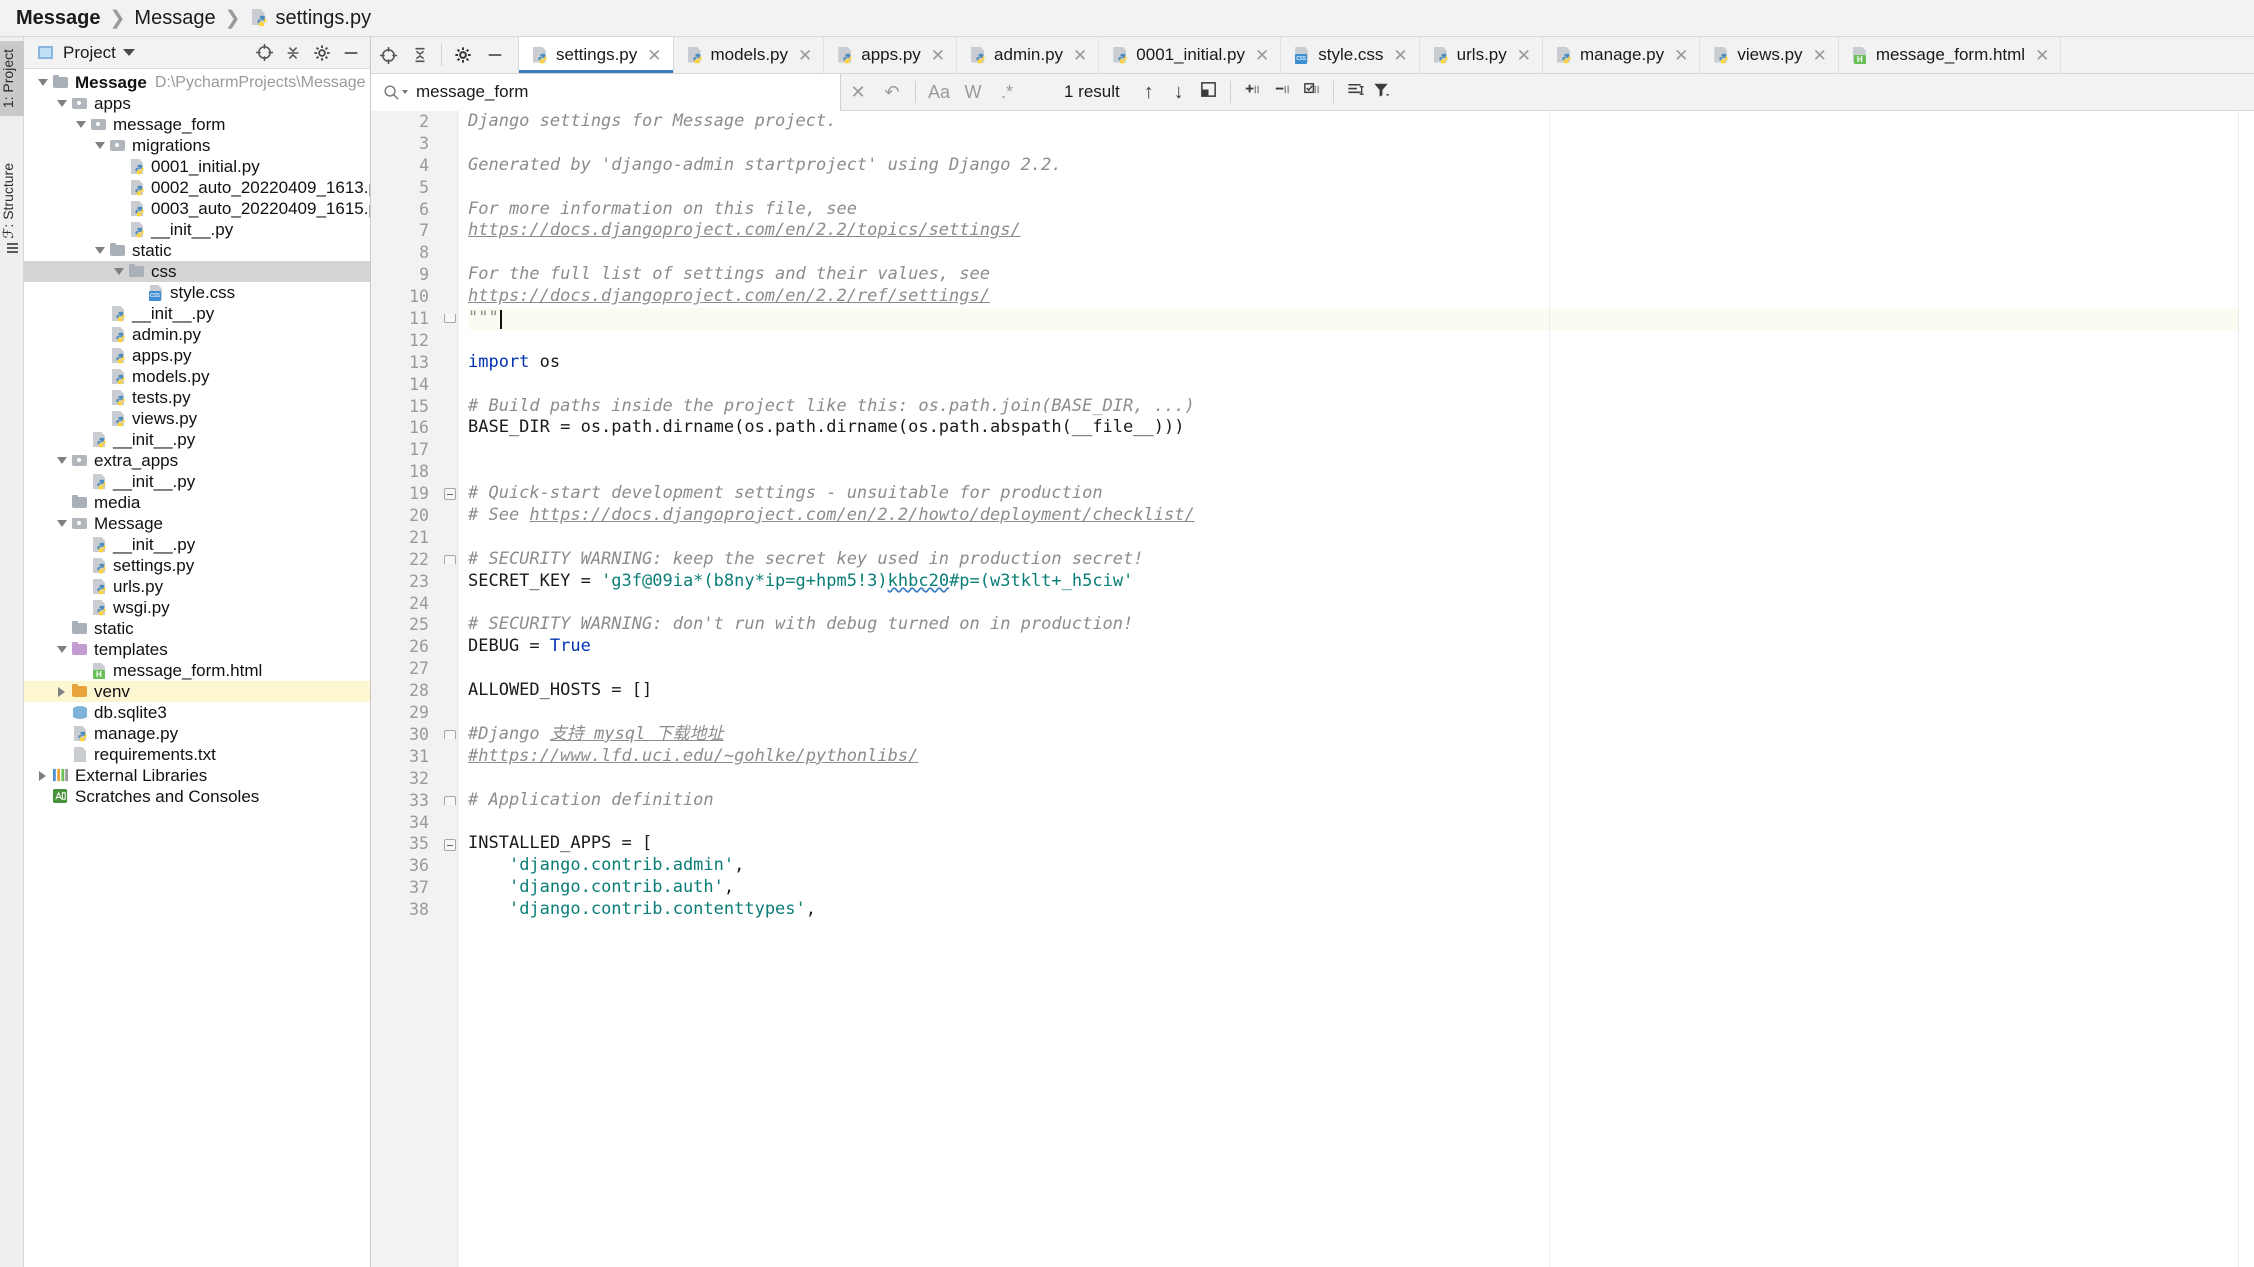 The height and width of the screenshot is (1267, 2254). Describe the element at coordinates (197, 691) in the screenshot. I see `tree-node-venv: venv` at that location.